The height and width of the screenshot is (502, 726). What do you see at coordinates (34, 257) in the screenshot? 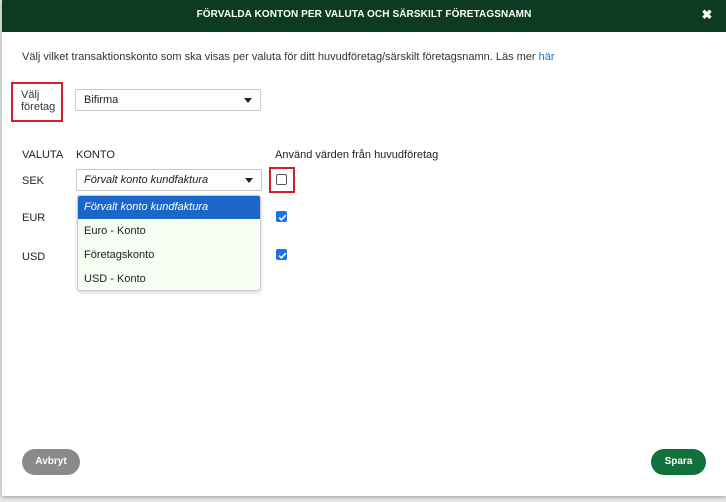
I see `currency-usd: USD` at bounding box center [34, 257].